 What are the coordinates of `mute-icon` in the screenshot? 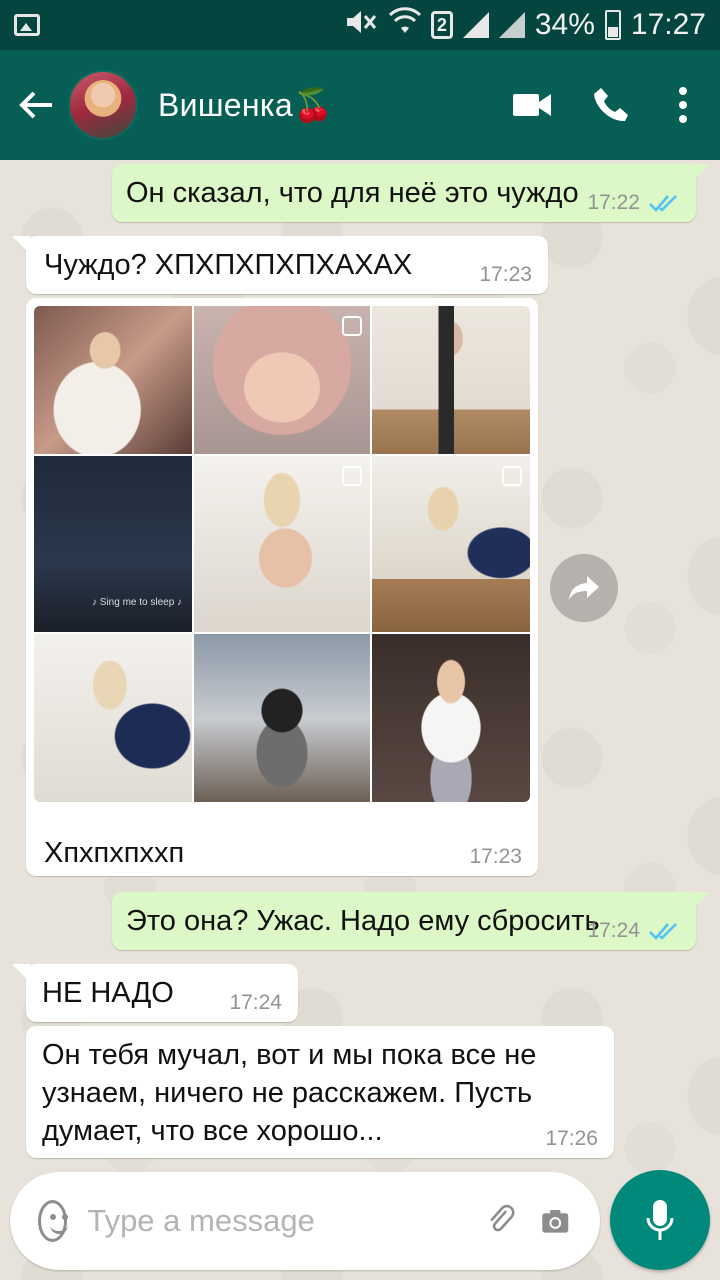 It's located at (362, 25).